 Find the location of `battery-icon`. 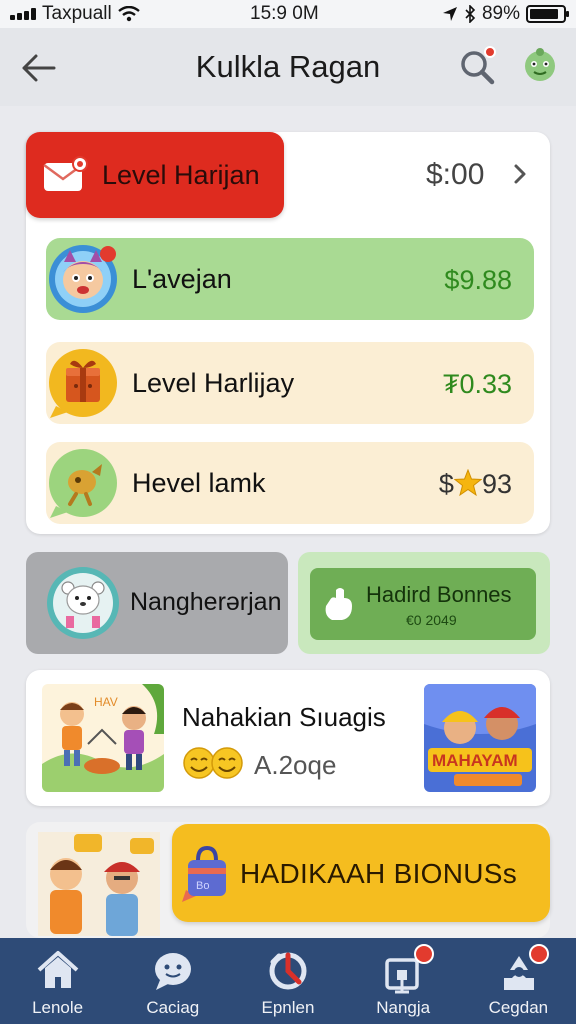

battery-icon is located at coordinates (547, 14).